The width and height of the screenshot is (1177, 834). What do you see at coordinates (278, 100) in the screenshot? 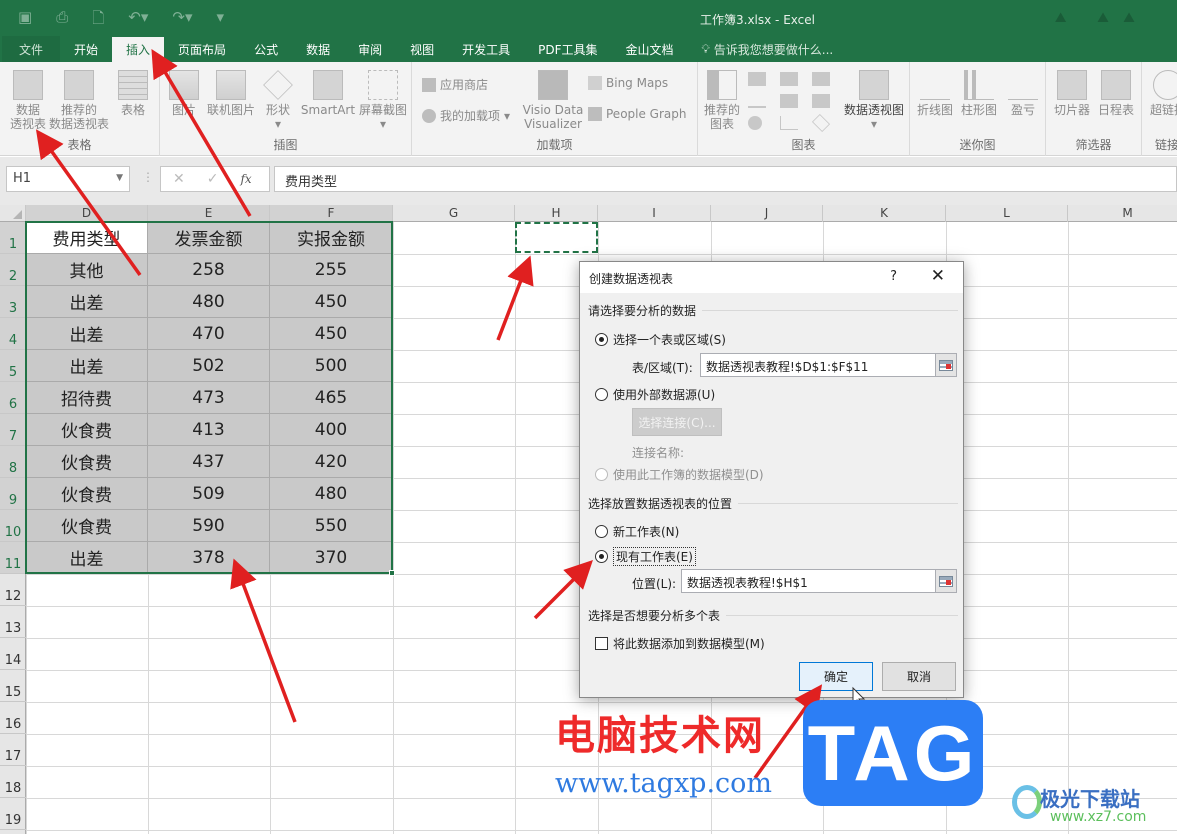
I see `shapes-button: 形状 ▾` at bounding box center [278, 100].